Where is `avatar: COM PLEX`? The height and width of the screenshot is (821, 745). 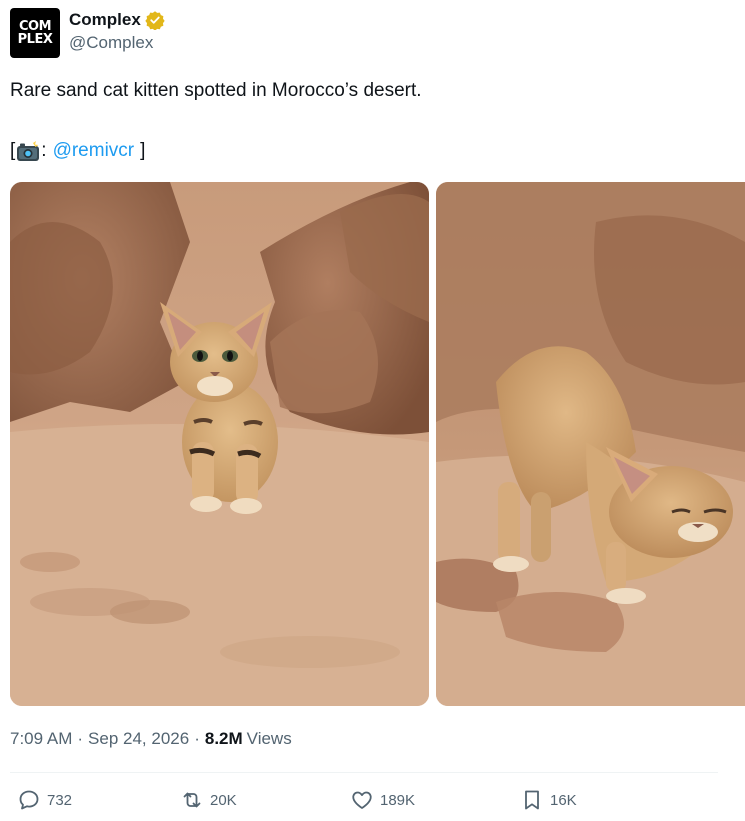 avatar: COM PLEX is located at coordinates (35, 33).